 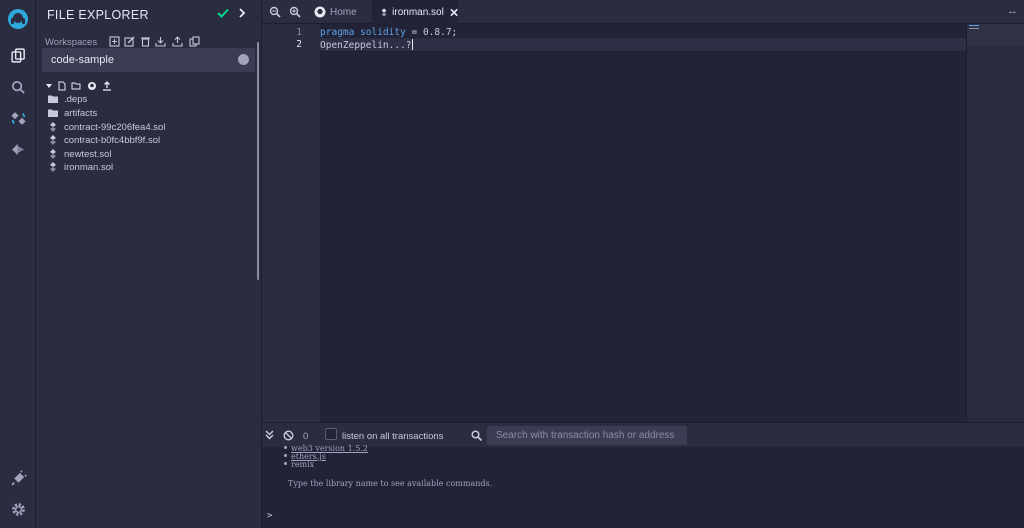 What do you see at coordinates (89, 167) in the screenshot?
I see `tree-item-label: ironman.sol` at bounding box center [89, 167].